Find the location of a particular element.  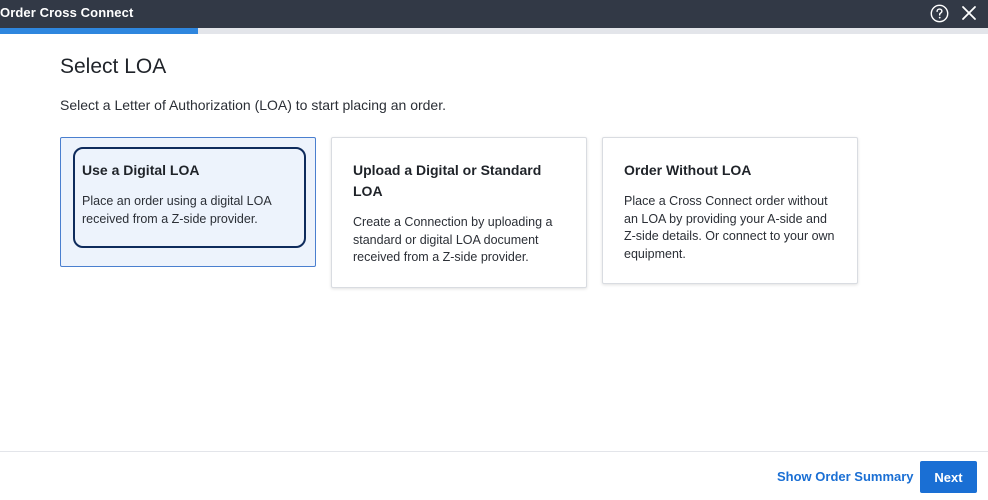

page-title: Select LOA is located at coordinates (113, 66).